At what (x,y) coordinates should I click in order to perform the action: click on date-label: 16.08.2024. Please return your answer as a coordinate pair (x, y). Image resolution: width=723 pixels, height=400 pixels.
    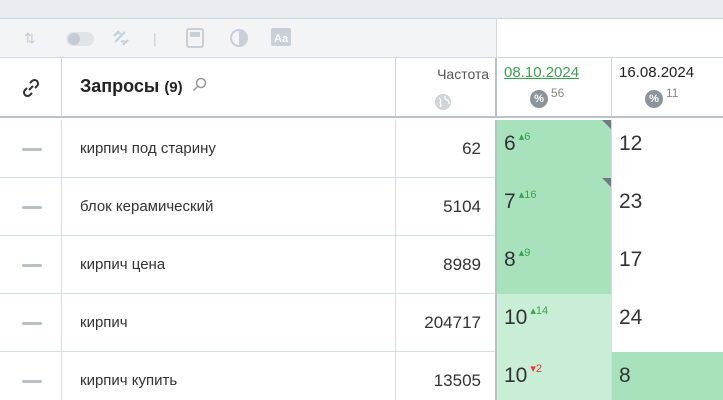
    Looking at the image, I should click on (657, 72).